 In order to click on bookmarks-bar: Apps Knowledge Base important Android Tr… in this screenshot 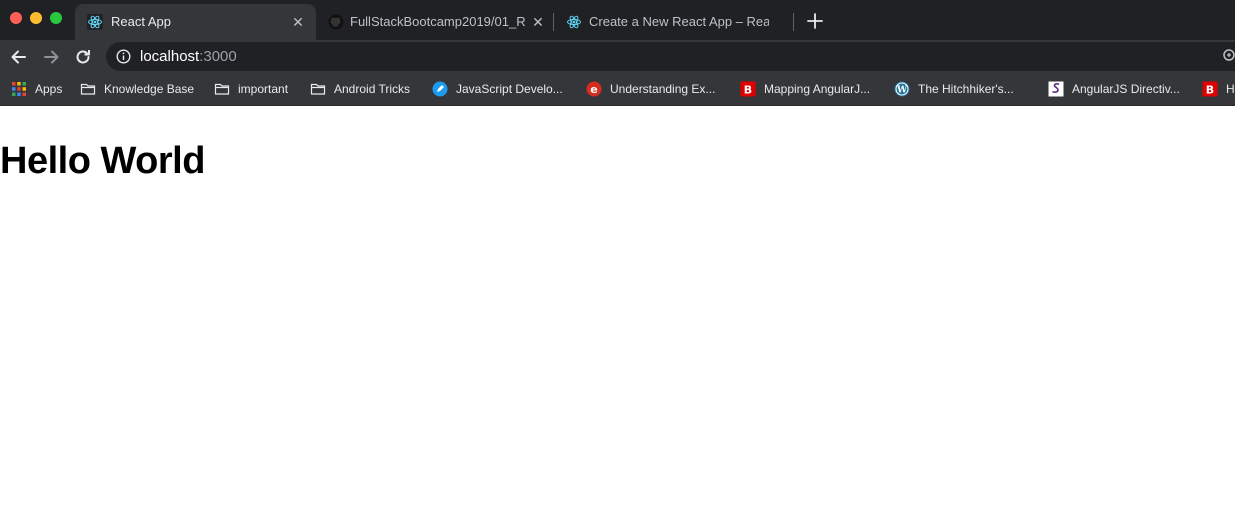, I will do `click(617, 89)`.